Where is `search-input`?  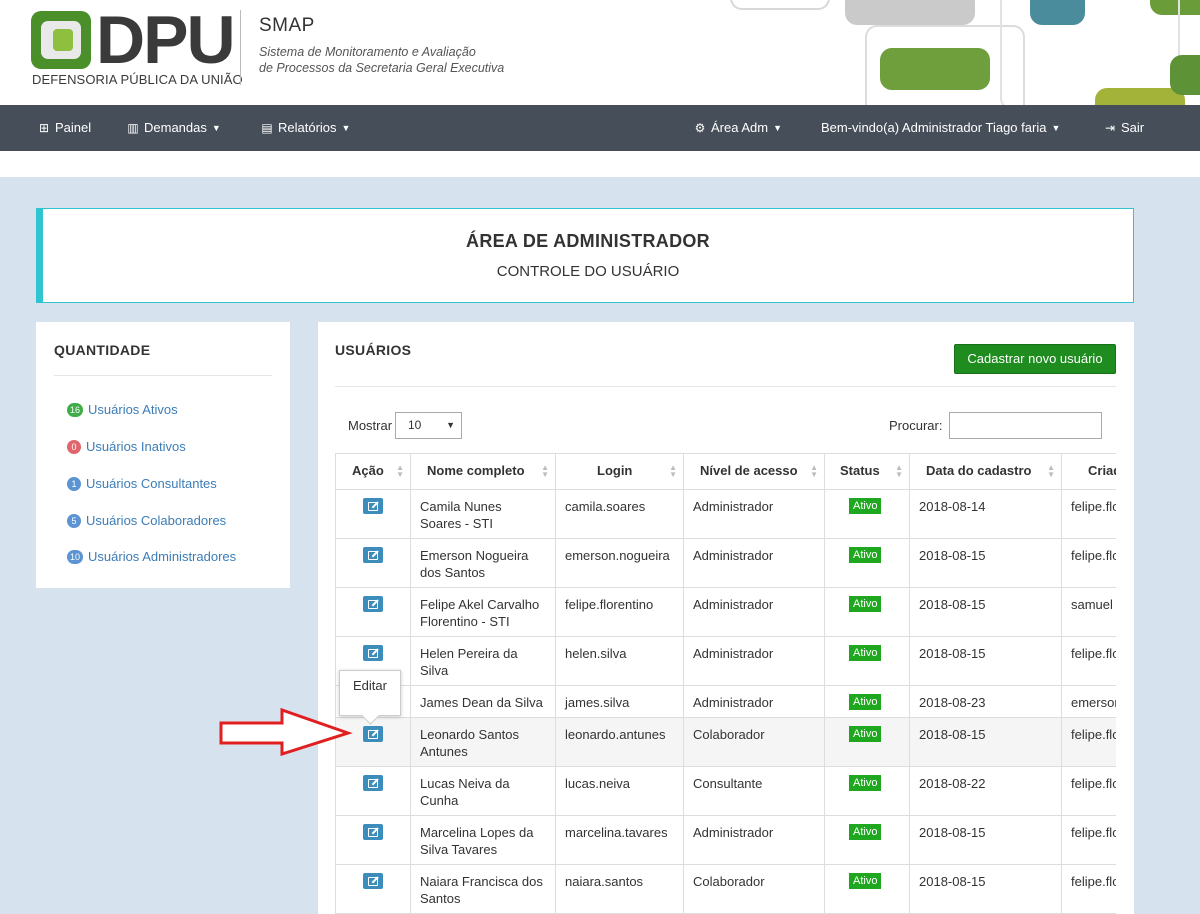
search-input is located at coordinates (1025, 425).